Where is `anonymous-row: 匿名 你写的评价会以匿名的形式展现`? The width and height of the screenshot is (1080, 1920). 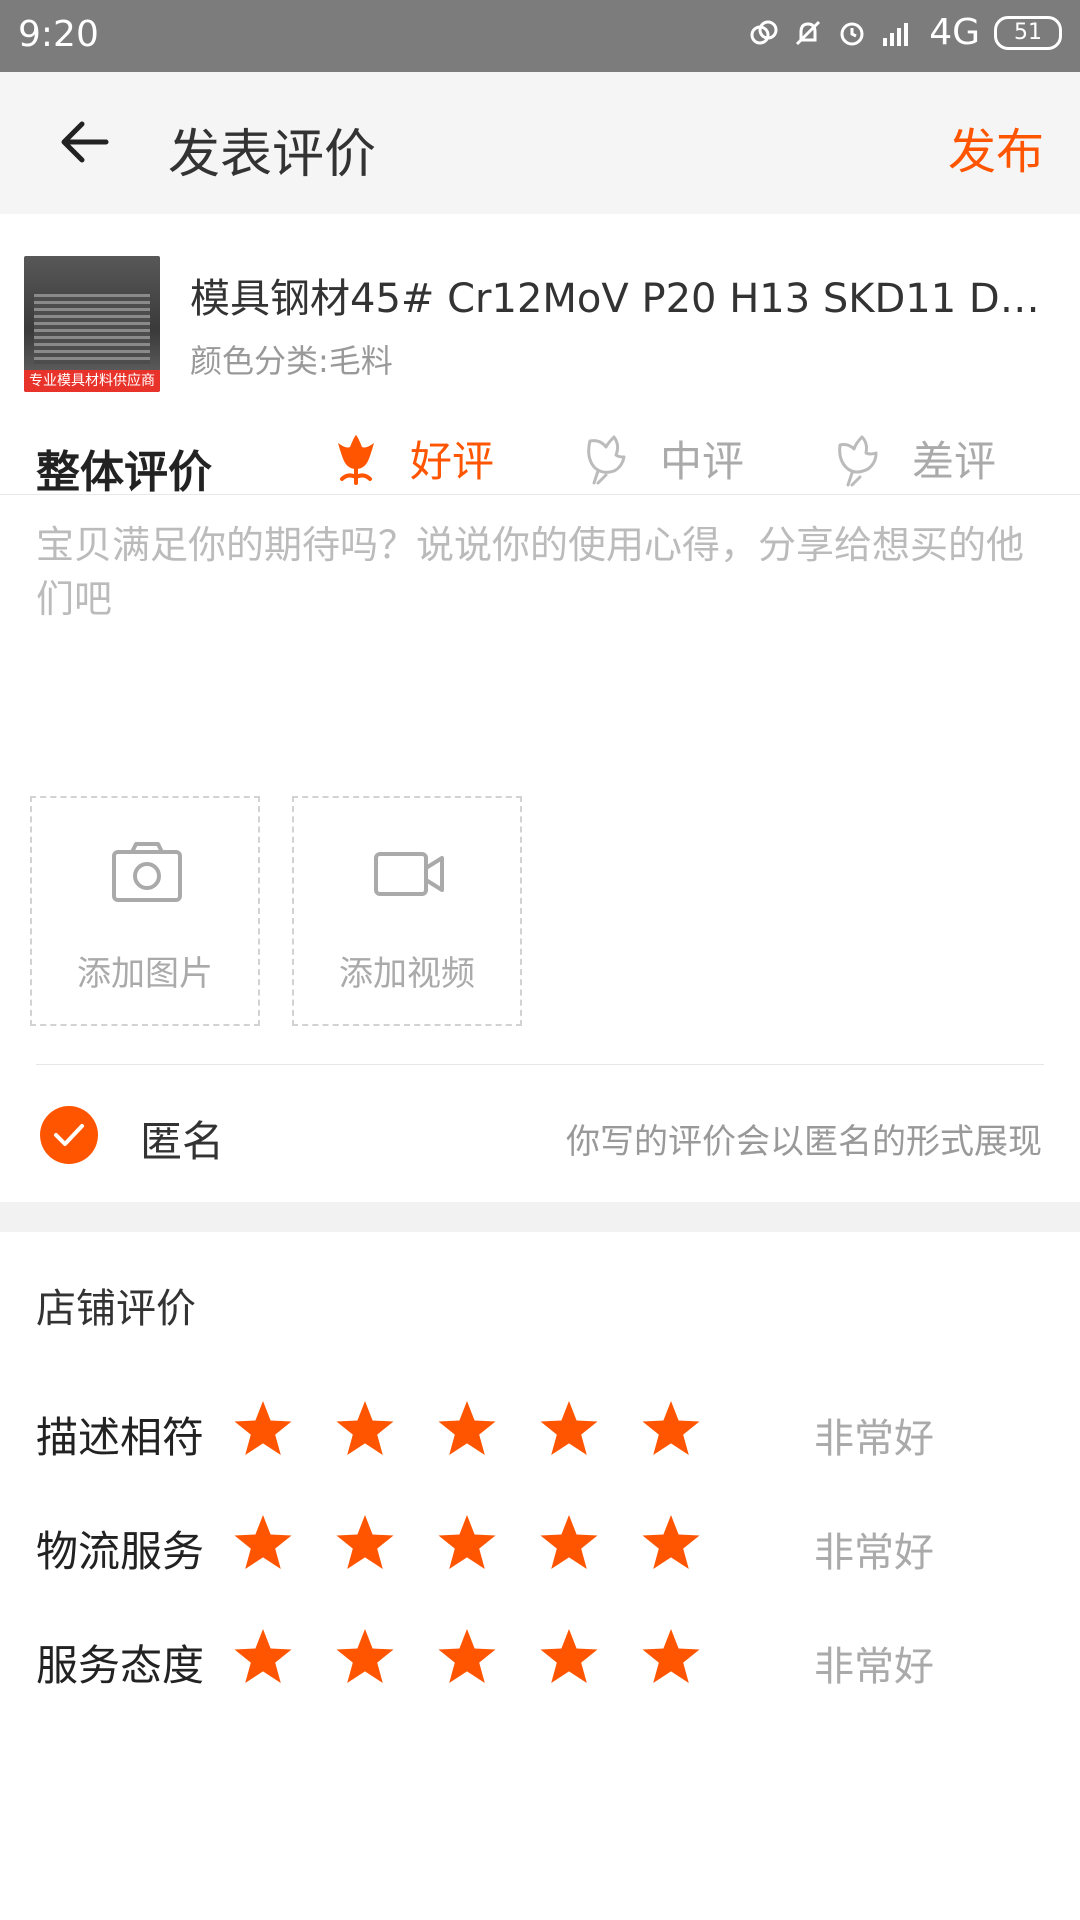
anonymous-row: 匿名 你写的评价会以匿名的形式展现 is located at coordinates (540, 1134).